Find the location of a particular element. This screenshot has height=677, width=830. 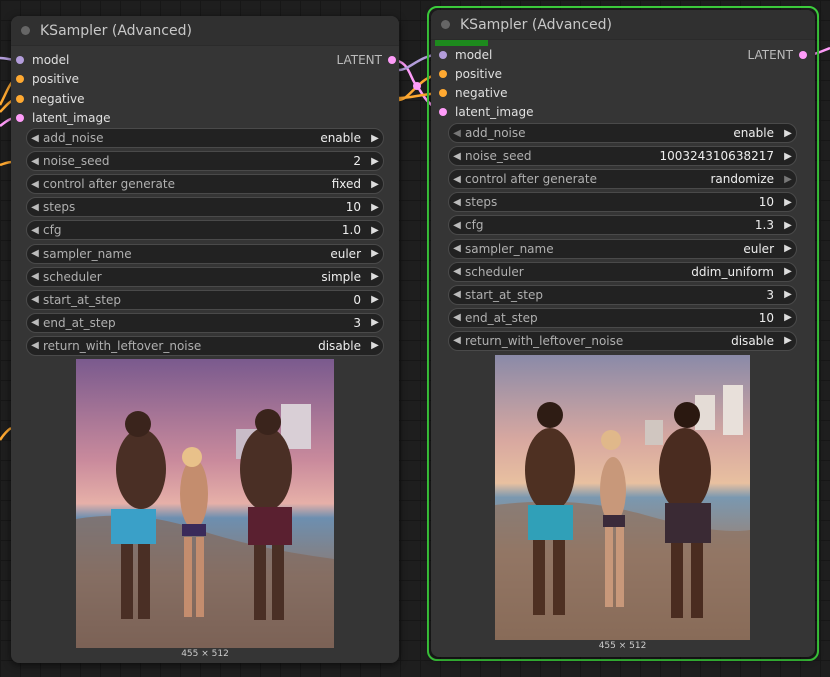

widget-noise-seed: ◀ noise_seed 2 ▶ is located at coordinates (205, 161).